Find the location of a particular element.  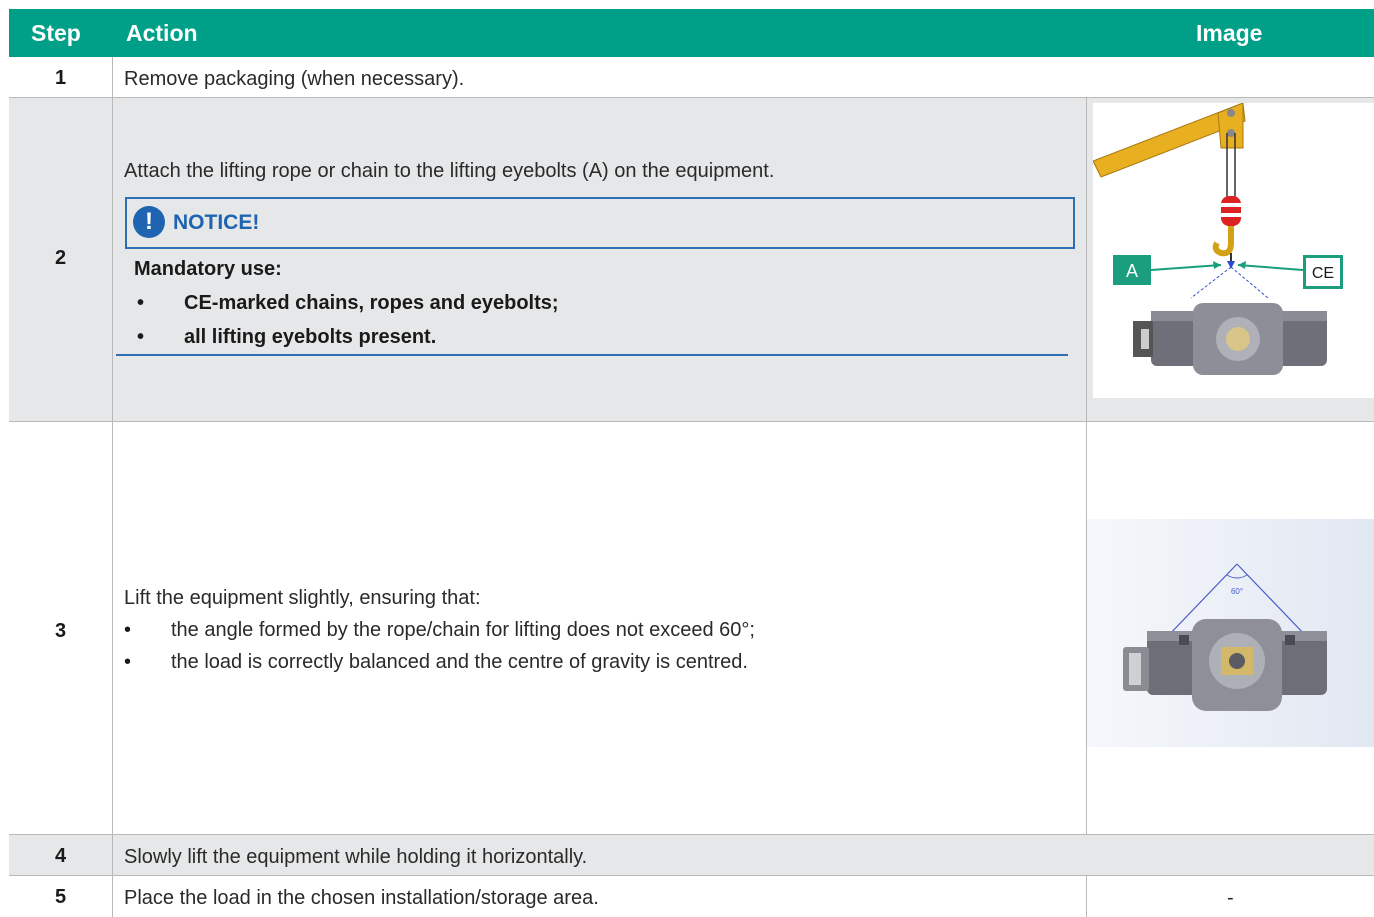

label-a: A is located at coordinates (1132, 271).